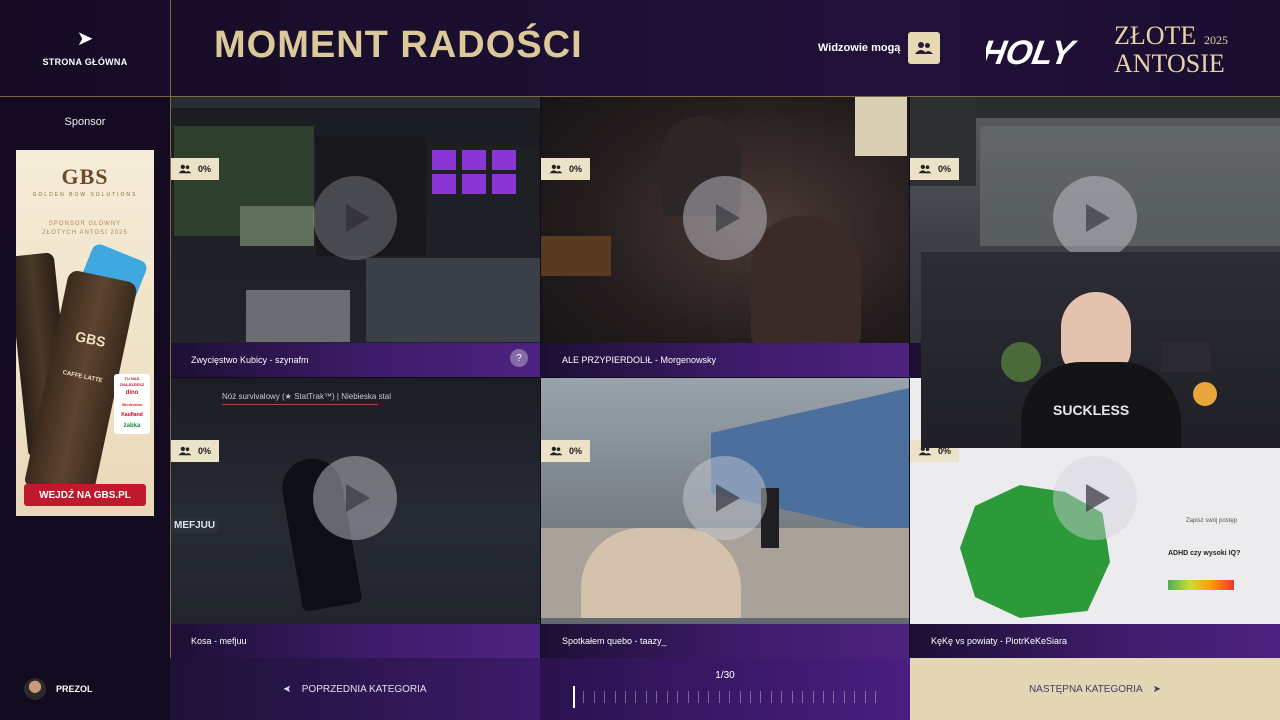 The width and height of the screenshot is (1280, 720). Describe the element at coordinates (1169, 63) in the screenshot. I see `logo-line2-text: ANTOSIE` at that location.